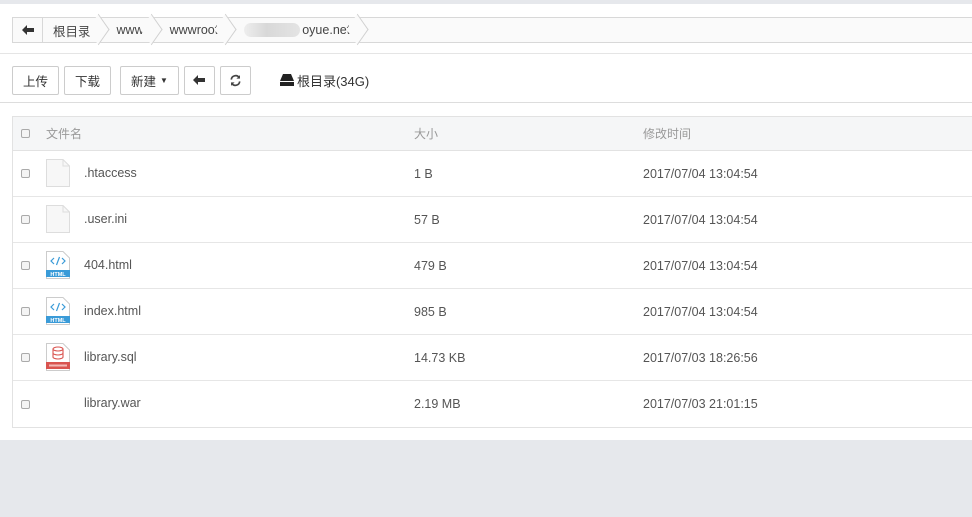 The image size is (972, 517). Describe the element at coordinates (213, 356) in the screenshot. I see `file-name-cell: library.sql` at that location.